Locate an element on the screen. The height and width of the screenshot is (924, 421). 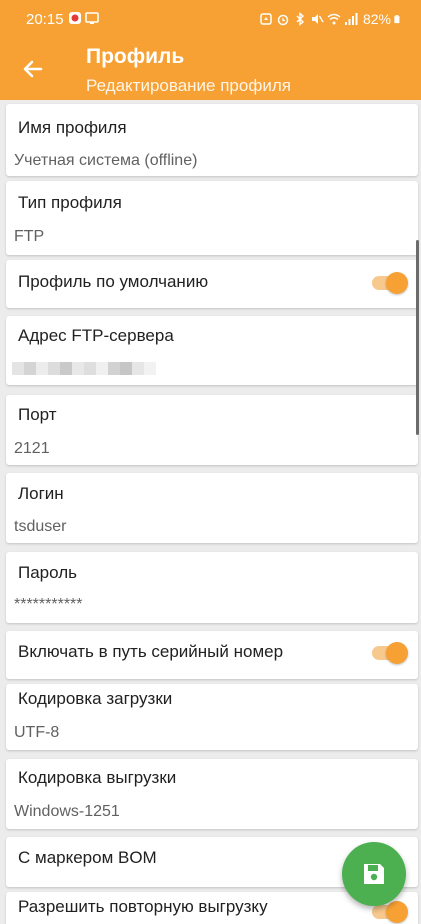
screen-mirror-icon is located at coordinates (92, 18).